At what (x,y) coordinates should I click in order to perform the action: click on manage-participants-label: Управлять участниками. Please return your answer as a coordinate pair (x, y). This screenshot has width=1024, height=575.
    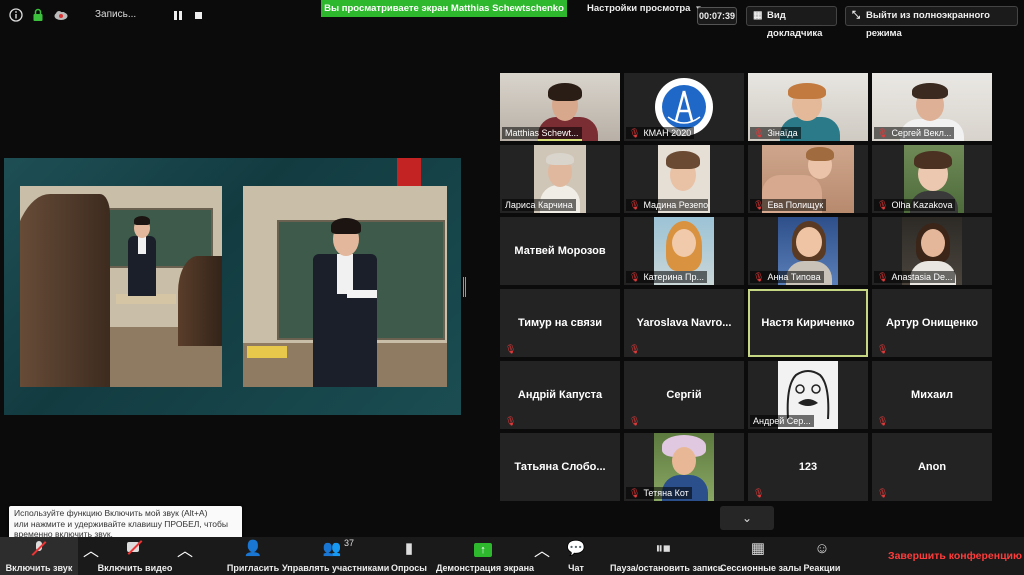
    Looking at the image, I should click on (336, 568).